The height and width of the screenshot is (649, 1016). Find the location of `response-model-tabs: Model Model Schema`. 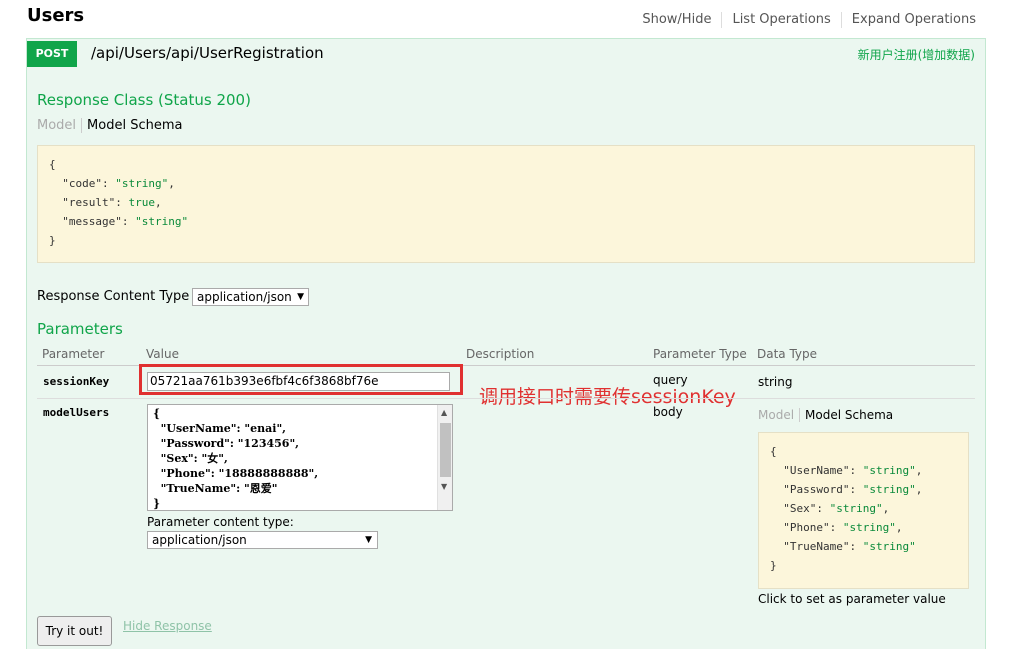

response-model-tabs: Model Model Schema is located at coordinates (109, 125).